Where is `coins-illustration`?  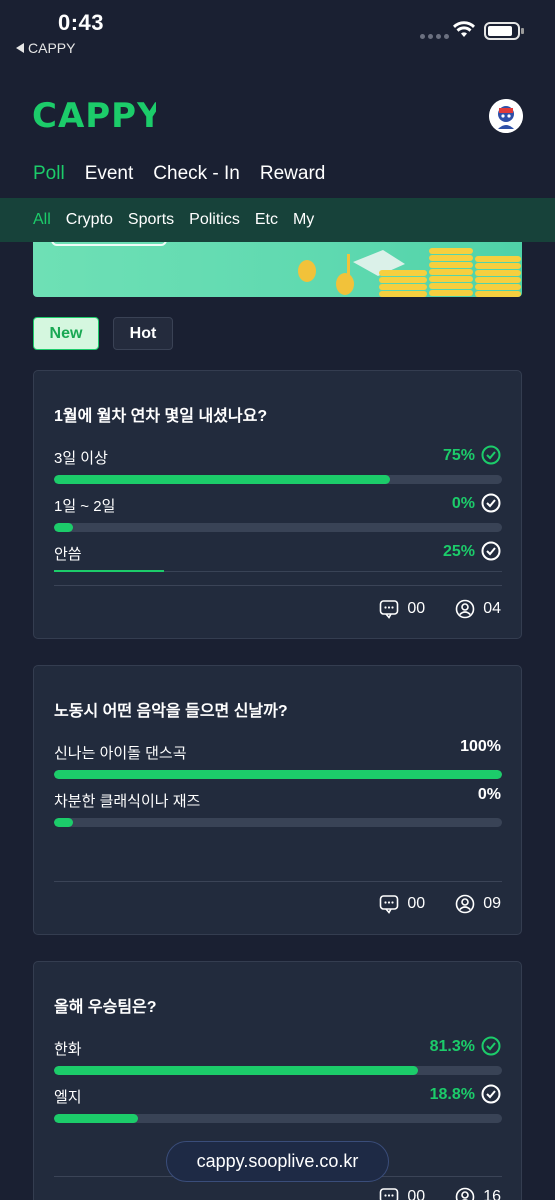 coins-illustration is located at coordinates (409, 272).